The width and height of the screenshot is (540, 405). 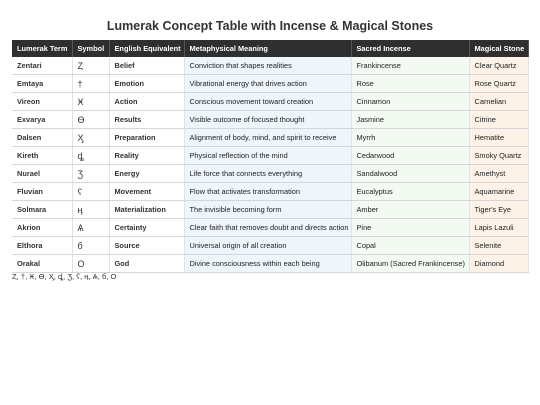 What do you see at coordinates (91, 209) in the screenshot?
I see `symbol-cell: ӊ` at bounding box center [91, 209].